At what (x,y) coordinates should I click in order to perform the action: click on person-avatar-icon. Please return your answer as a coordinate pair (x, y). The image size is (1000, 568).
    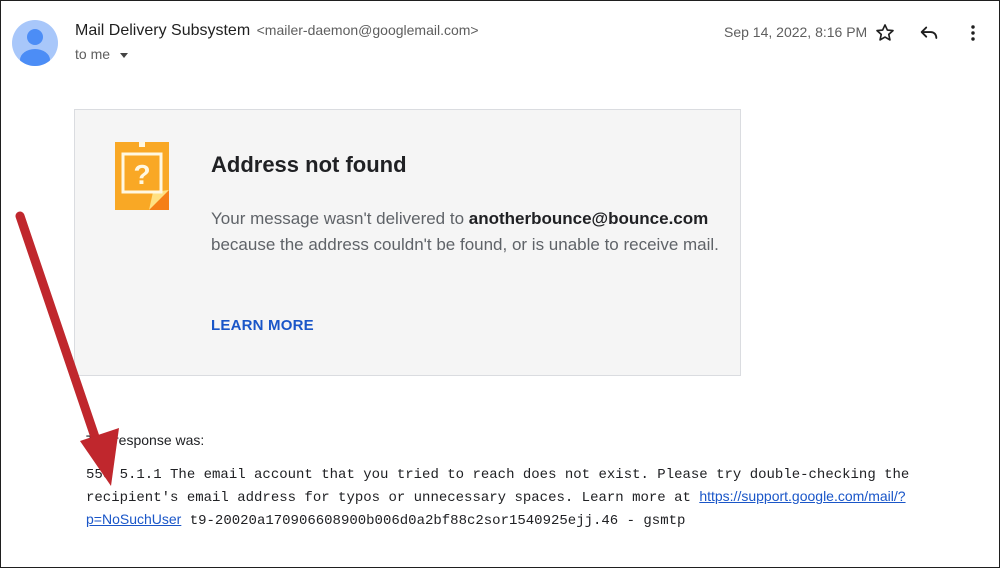
    Looking at the image, I should click on (35, 47).